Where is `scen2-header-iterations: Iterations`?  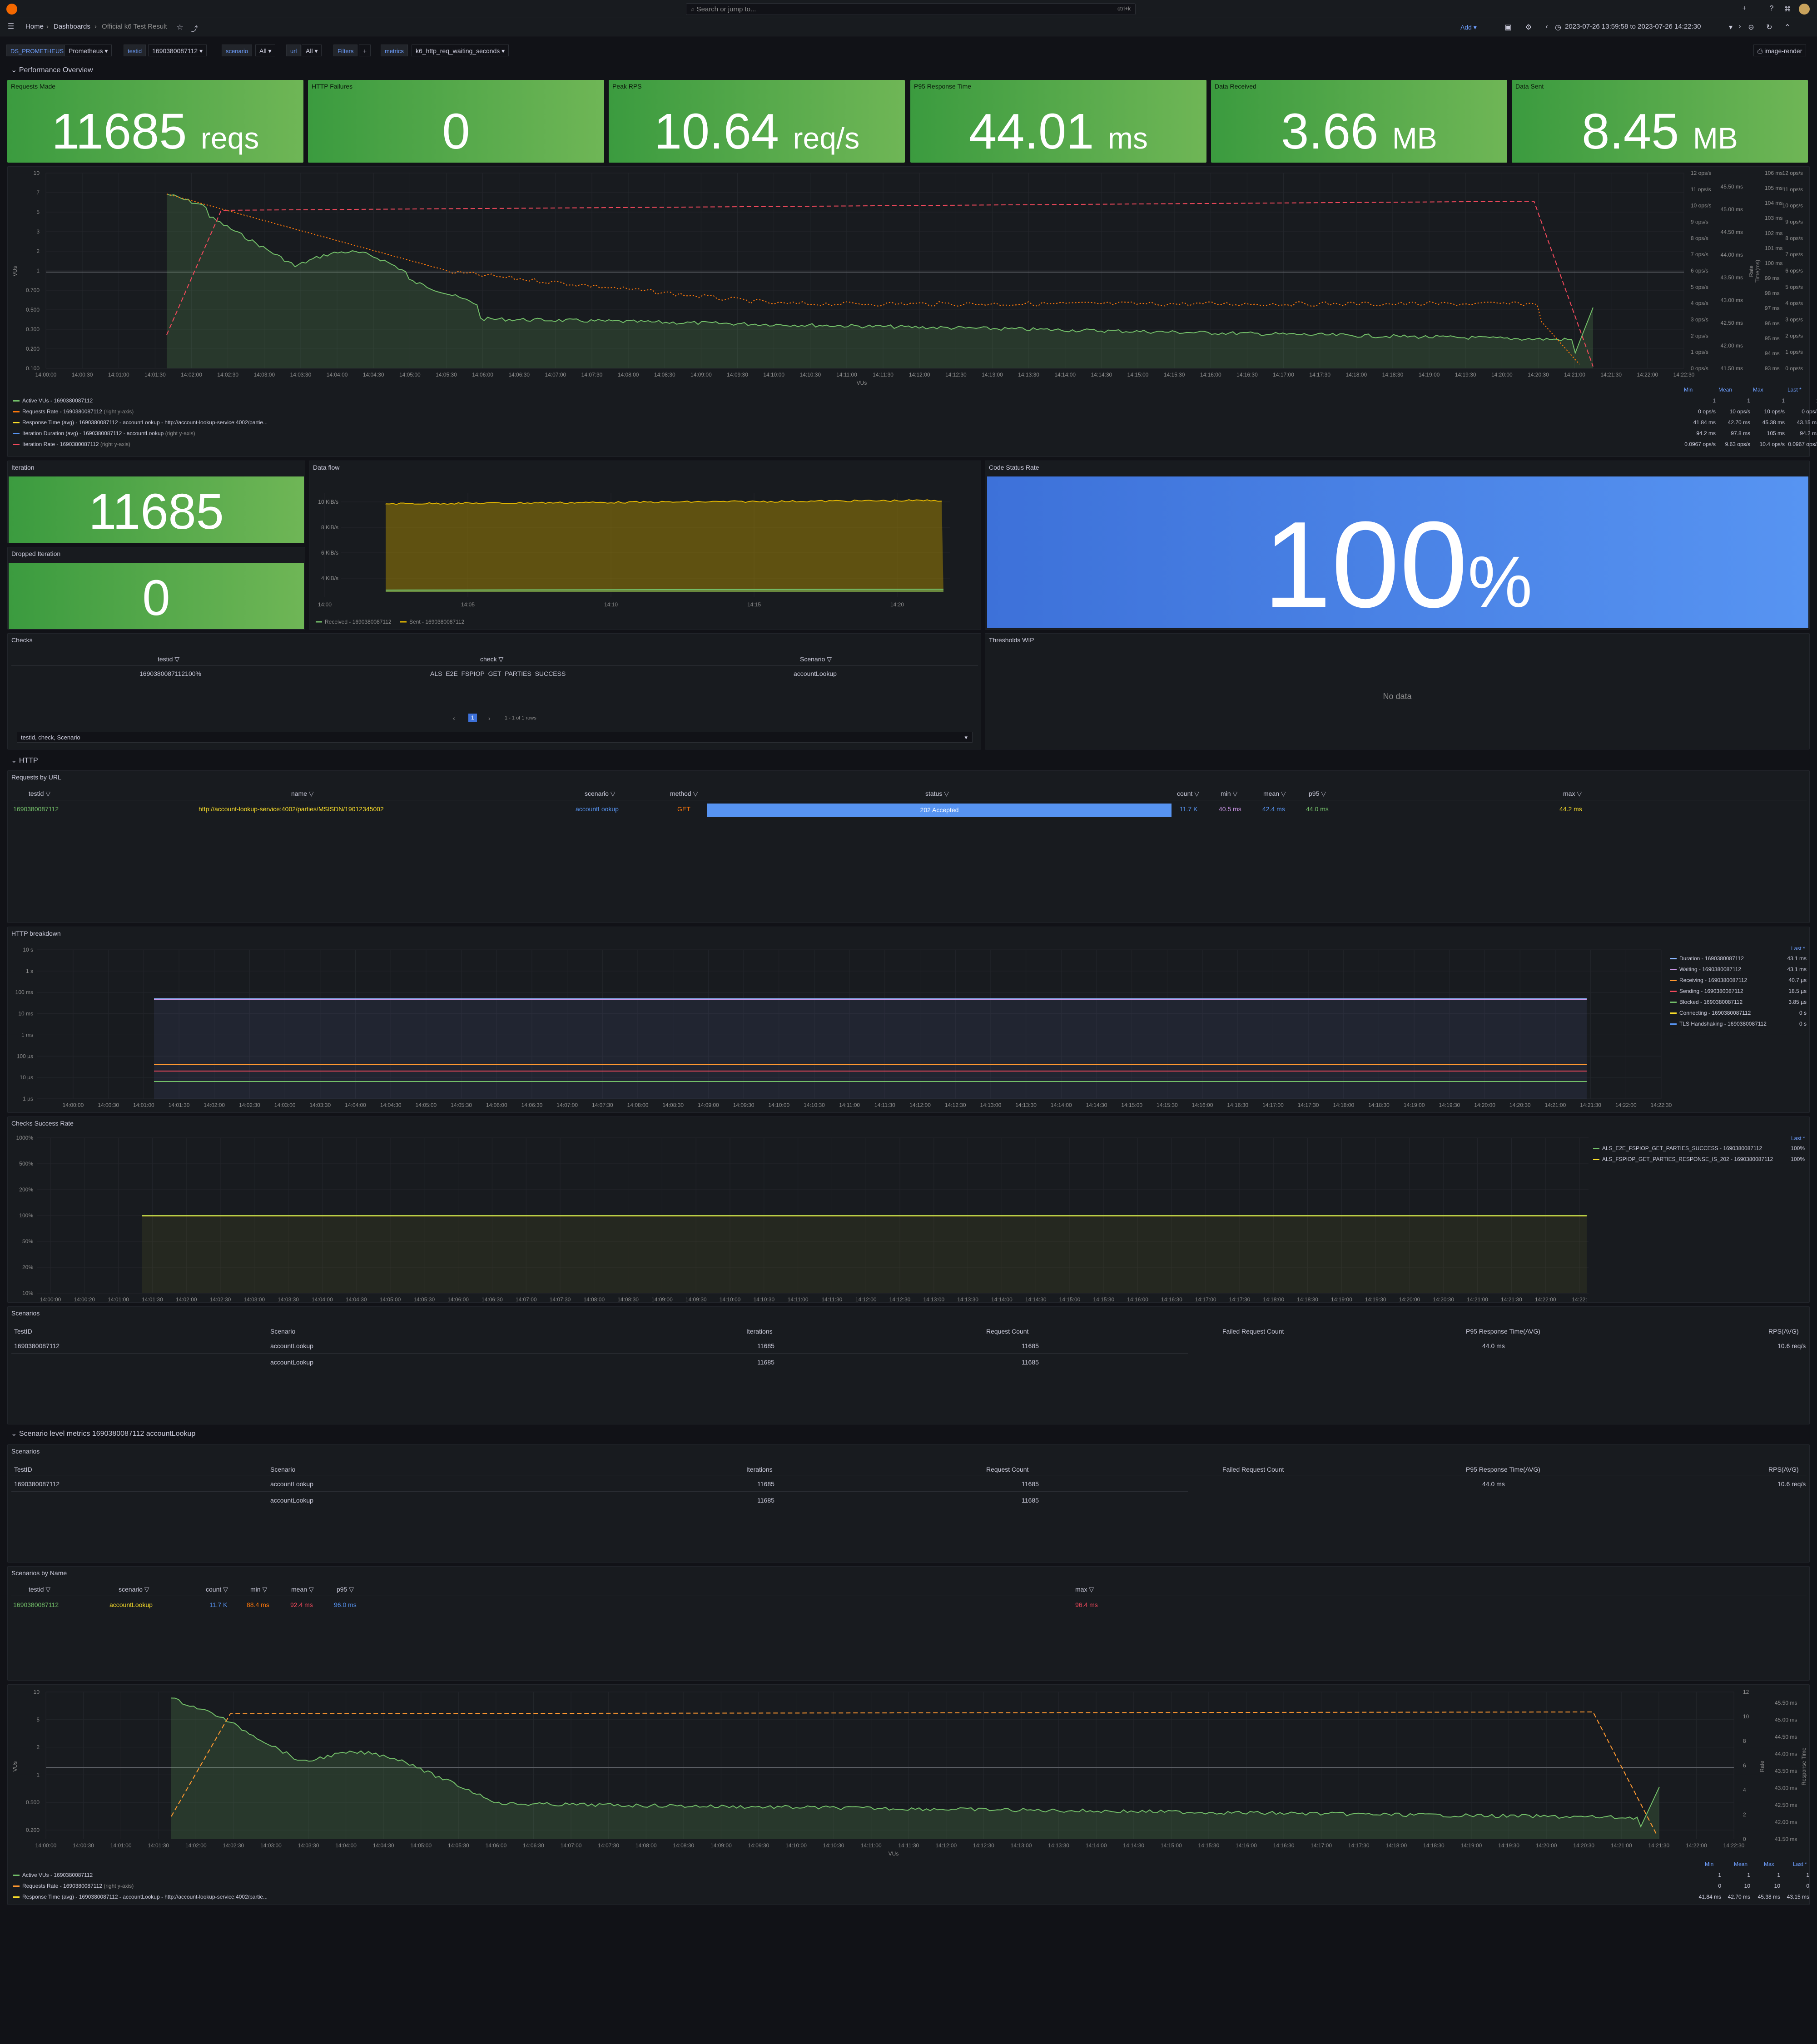 scen2-header-iterations: Iterations is located at coordinates (759, 1470).